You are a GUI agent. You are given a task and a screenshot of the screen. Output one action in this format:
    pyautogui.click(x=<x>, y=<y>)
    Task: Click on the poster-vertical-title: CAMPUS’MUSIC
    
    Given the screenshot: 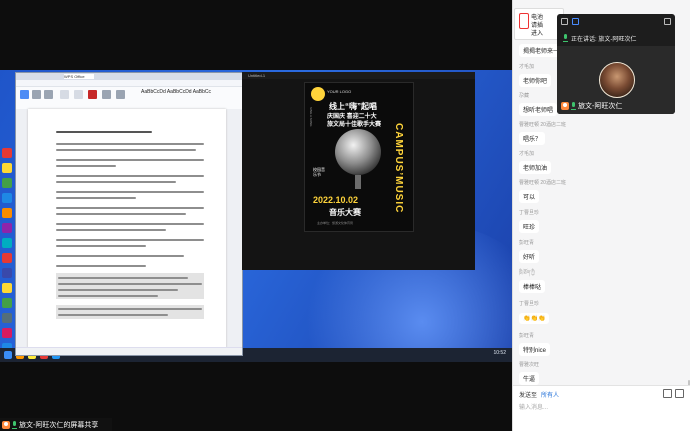 What is the action you would take?
    pyautogui.click(x=398, y=168)
    